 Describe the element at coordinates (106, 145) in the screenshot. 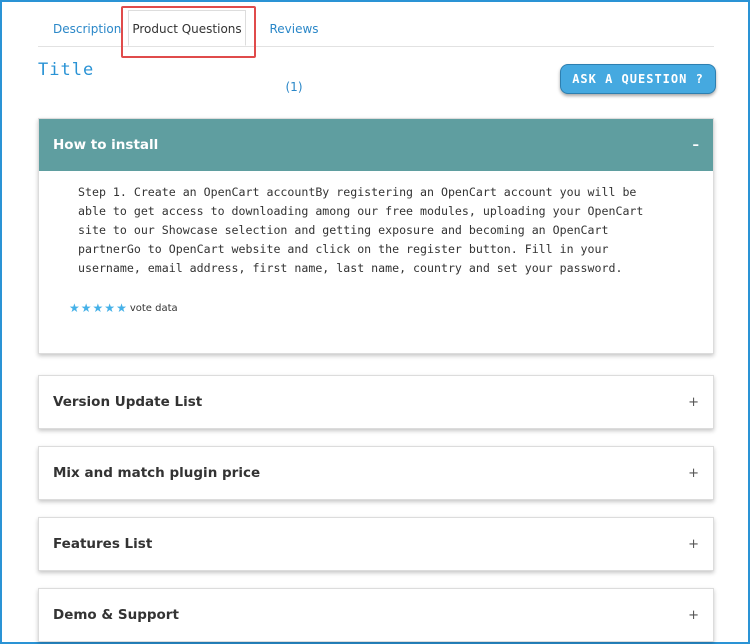

I see `accordion-title: How to install` at that location.